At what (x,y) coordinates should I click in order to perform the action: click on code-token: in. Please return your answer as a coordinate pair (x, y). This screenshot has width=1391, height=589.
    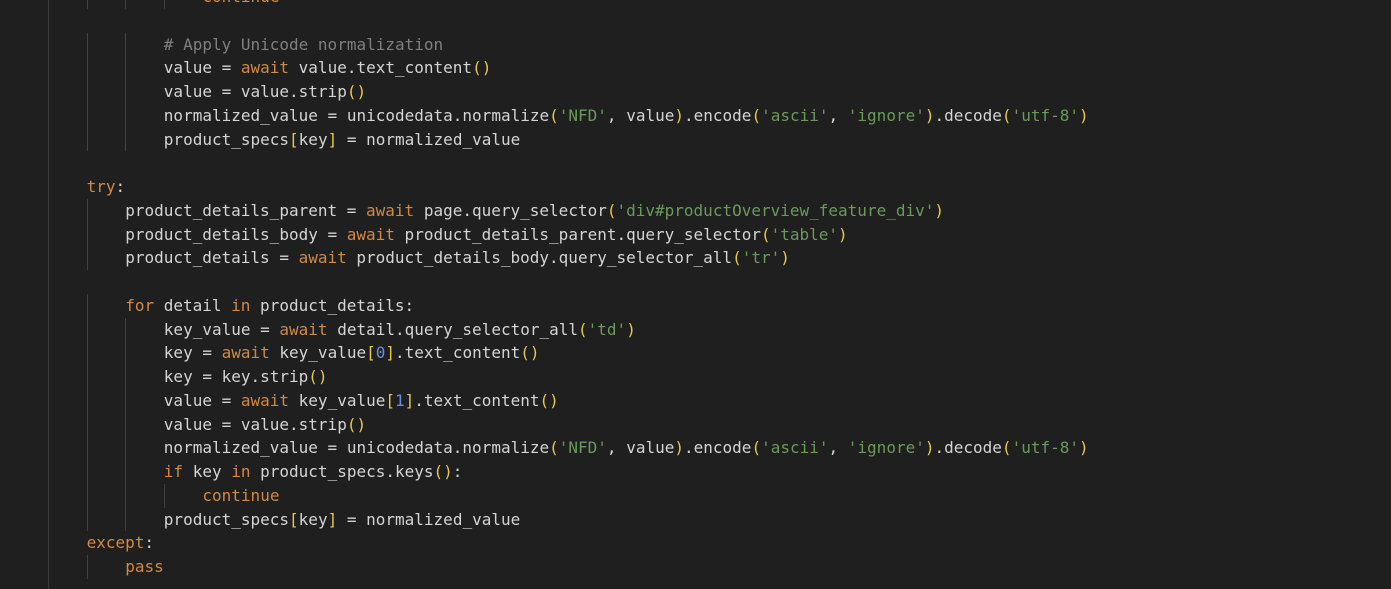
    Looking at the image, I should click on (241, 471).